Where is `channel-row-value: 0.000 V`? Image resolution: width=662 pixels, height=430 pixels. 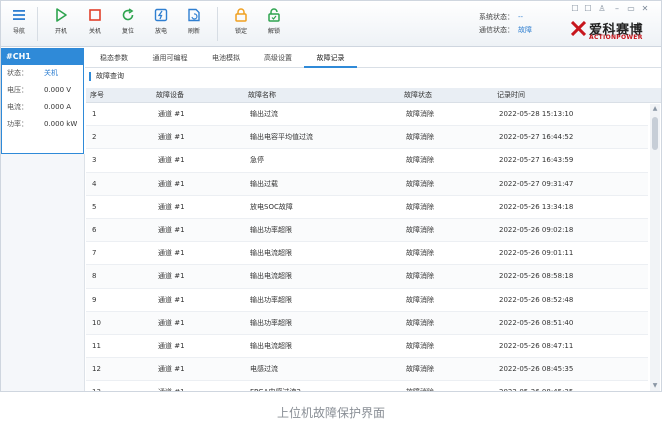 channel-row-value: 0.000 V is located at coordinates (58, 90).